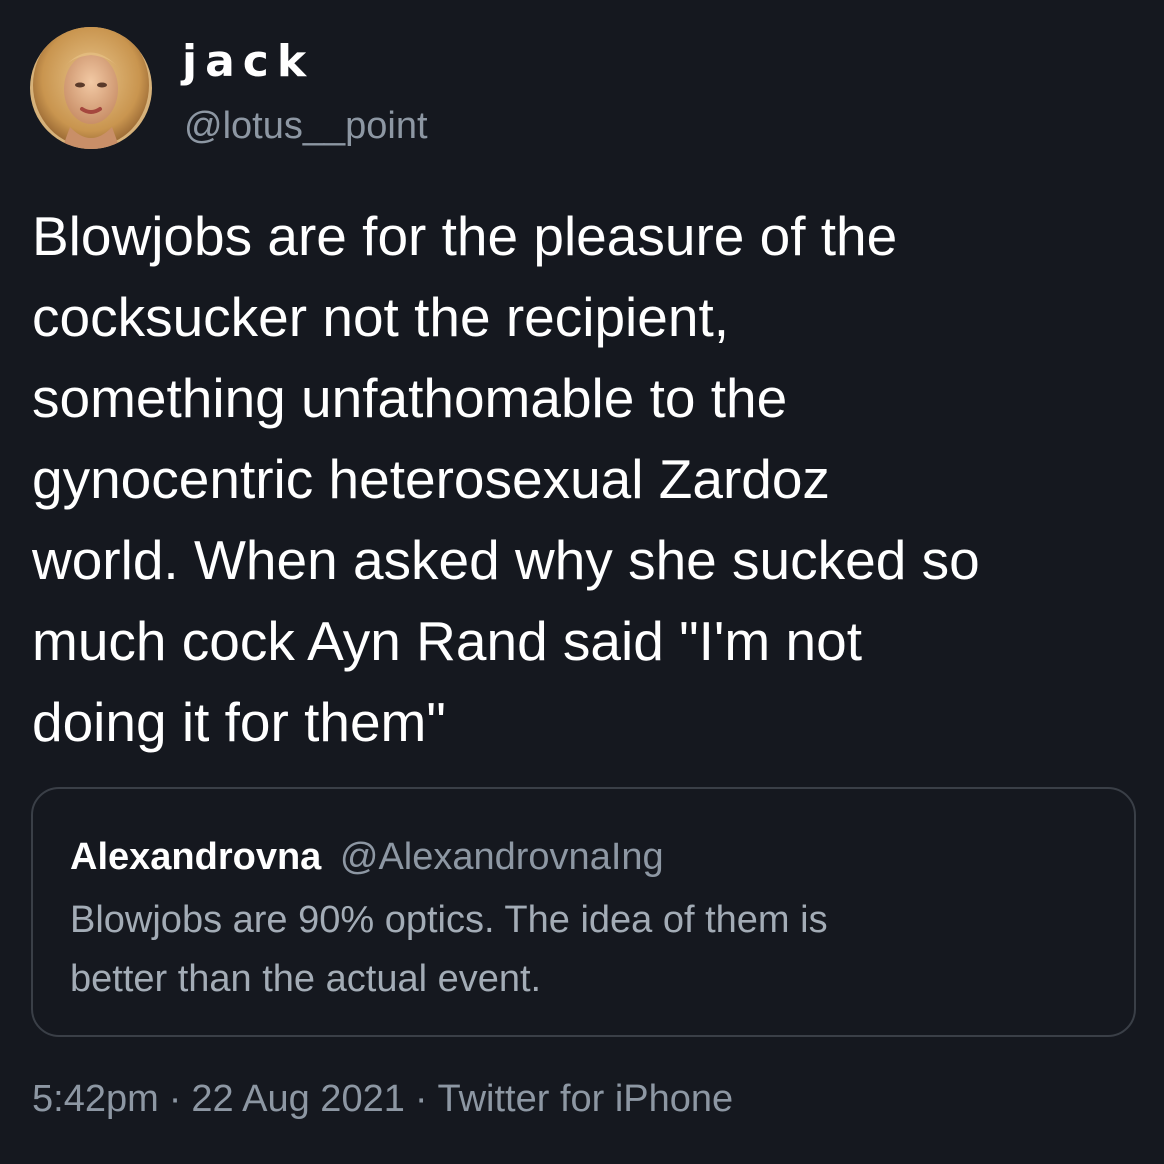 The width and height of the screenshot is (1164, 1164). I want to click on tweet-text-line: doing it for them", so click(239, 722).